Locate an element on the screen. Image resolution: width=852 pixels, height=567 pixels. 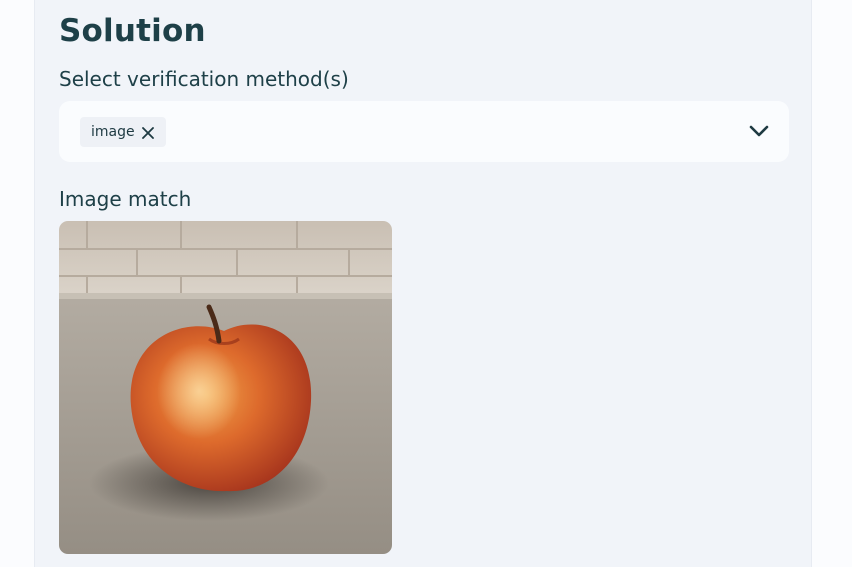
verification-method-select: image is located at coordinates (424, 131).